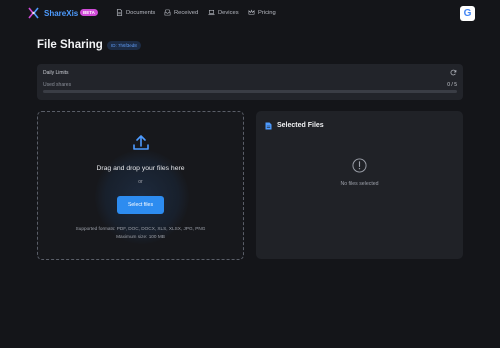 Image resolution: width=500 pixels, height=348 pixels. I want to click on inbox-icon, so click(167, 12).